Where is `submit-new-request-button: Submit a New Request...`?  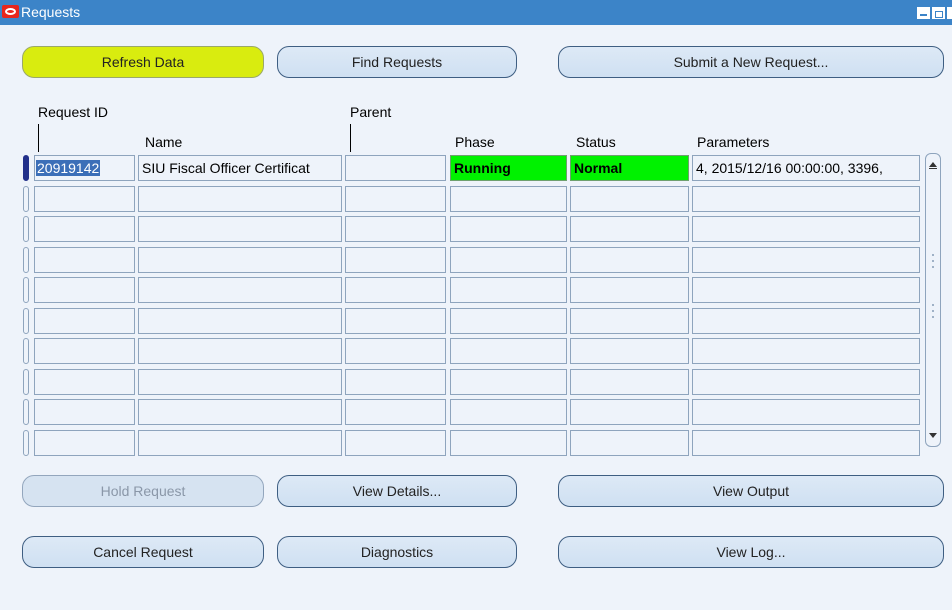 submit-new-request-button: Submit a New Request... is located at coordinates (751, 62).